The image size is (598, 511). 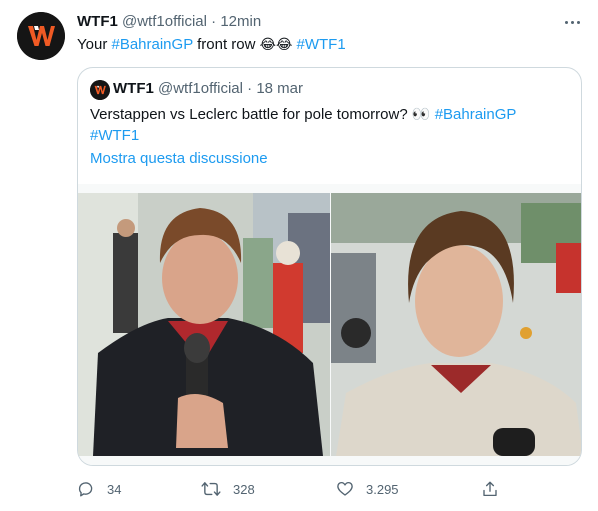 I want to click on share-button, so click(x=490, y=489).